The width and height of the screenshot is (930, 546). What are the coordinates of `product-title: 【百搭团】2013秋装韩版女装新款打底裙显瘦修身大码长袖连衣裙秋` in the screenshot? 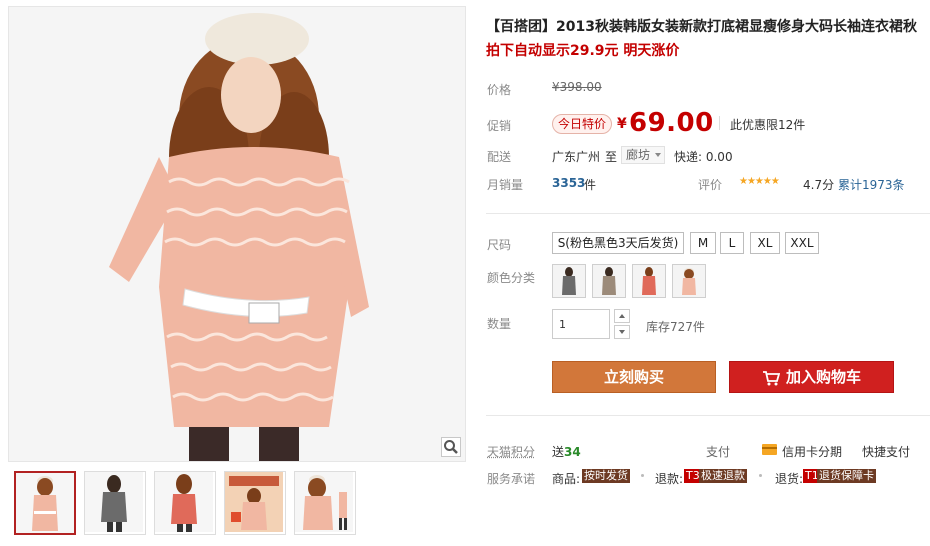 It's located at (701, 27).